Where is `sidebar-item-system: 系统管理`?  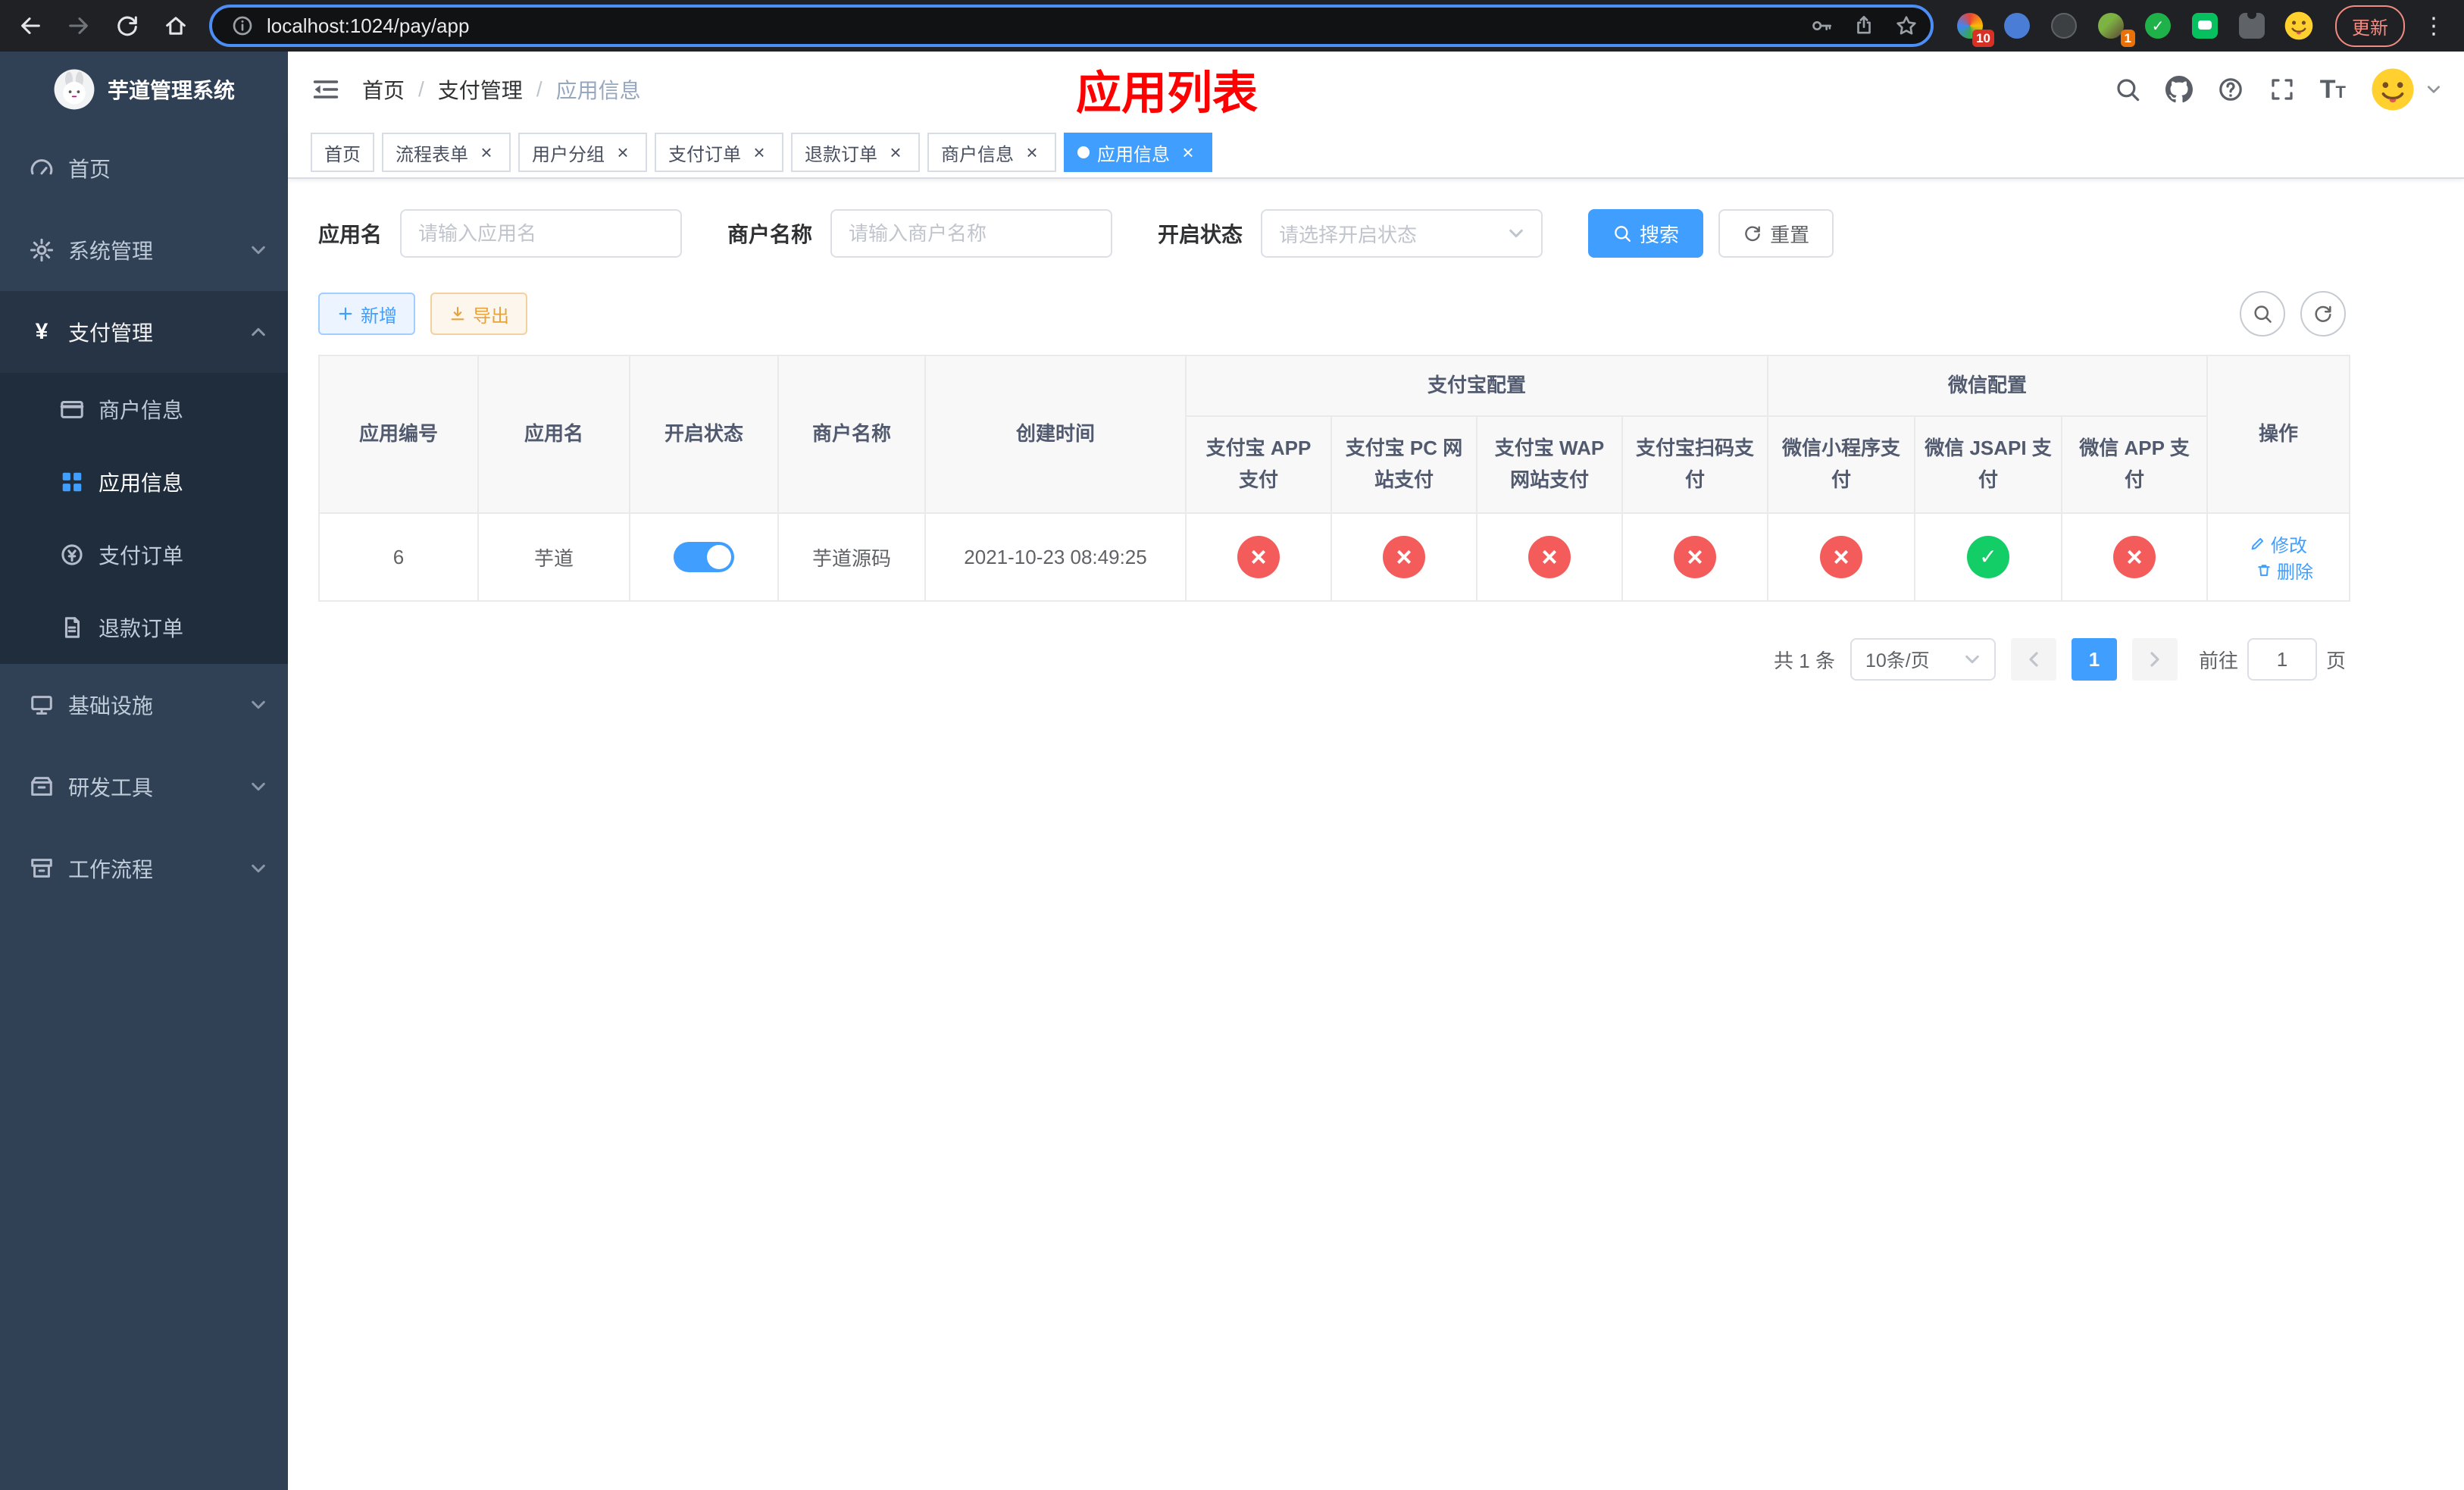
sidebar-item-system: 系统管理 is located at coordinates (144, 250).